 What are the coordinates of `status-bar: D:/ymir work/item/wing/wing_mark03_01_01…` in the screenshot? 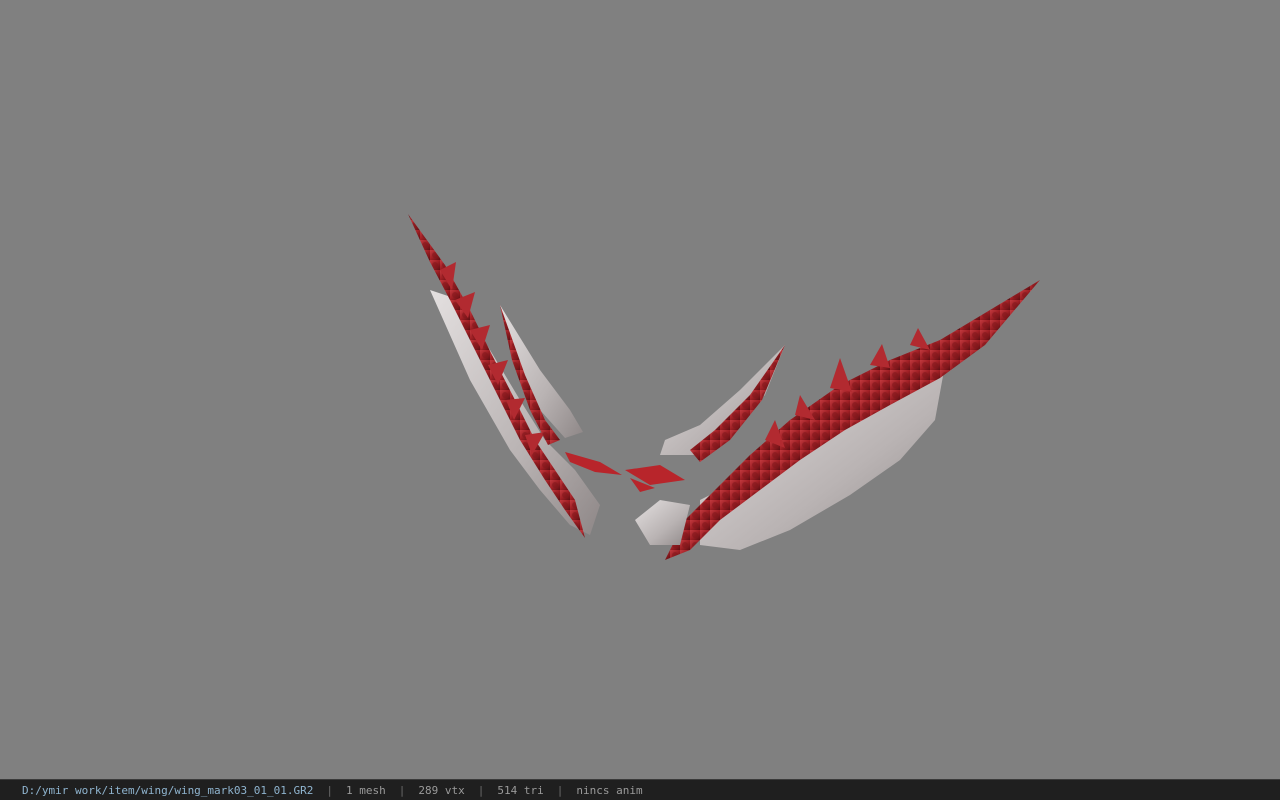 It's located at (640, 789).